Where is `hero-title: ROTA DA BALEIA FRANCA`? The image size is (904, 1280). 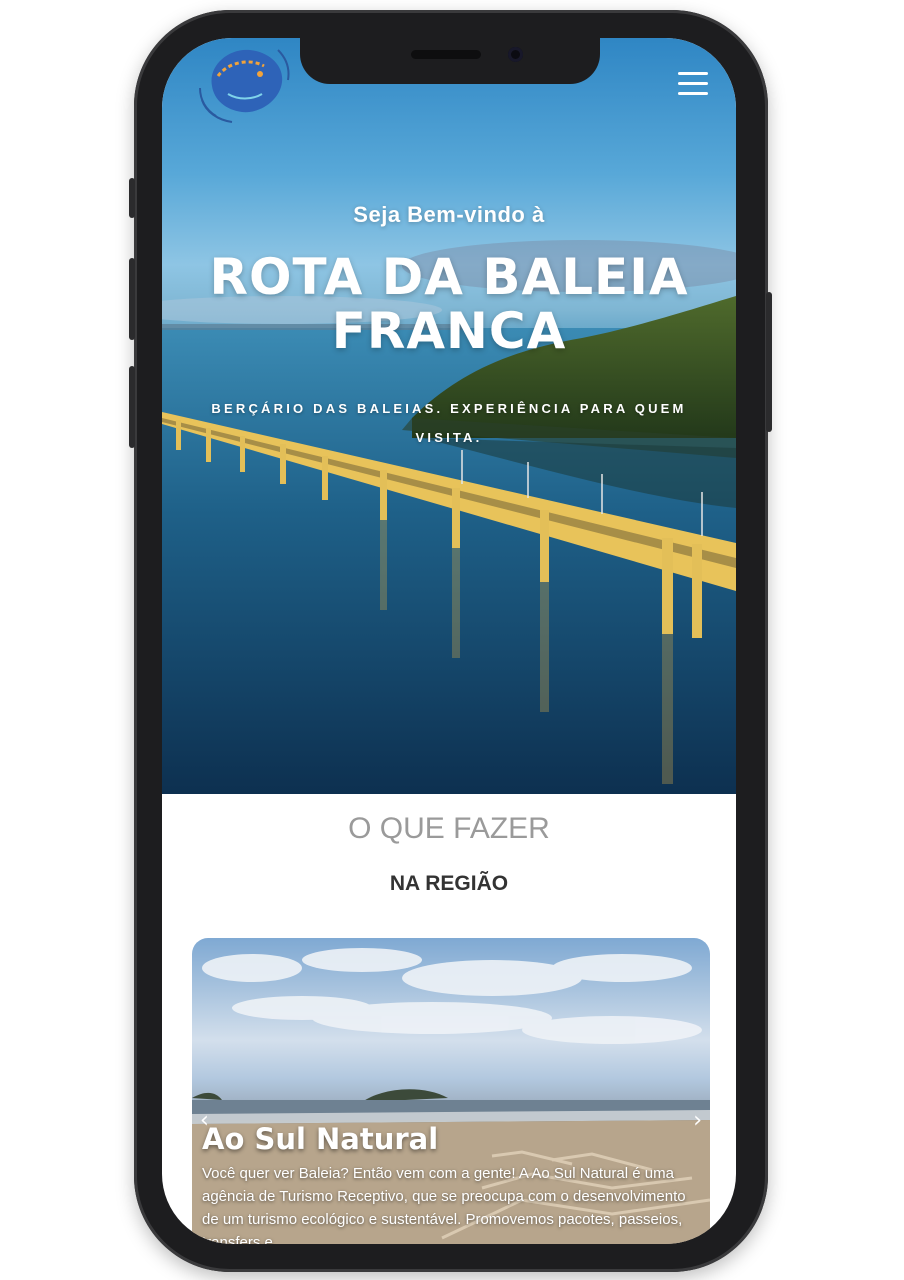 hero-title: ROTA DA BALEIA FRANCA is located at coordinates (449, 304).